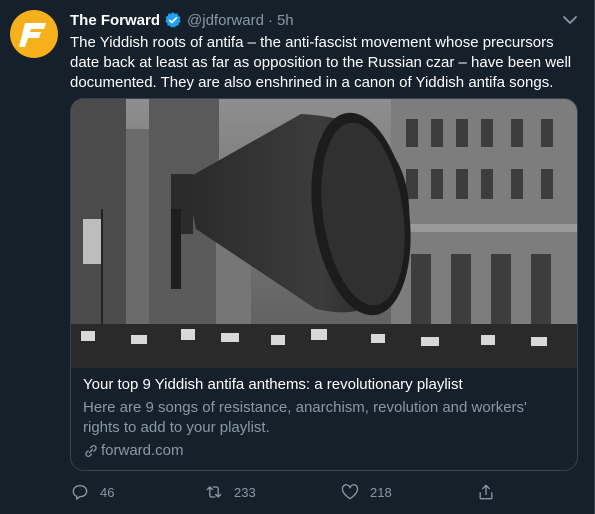  I want to click on share-button, so click(491, 492).